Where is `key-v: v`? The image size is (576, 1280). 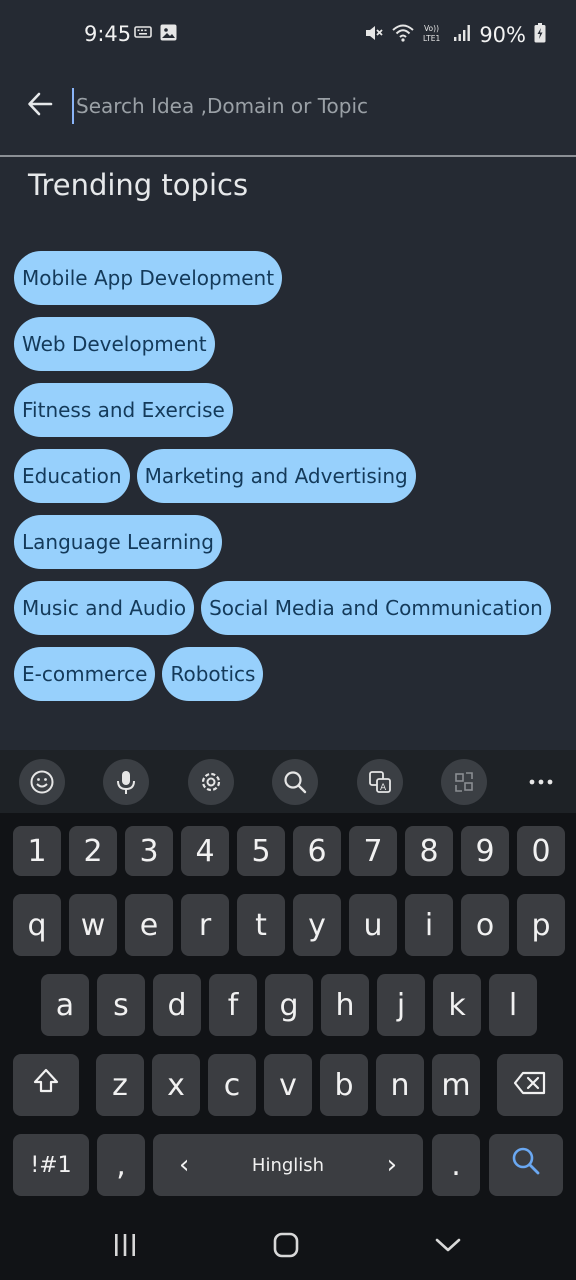
key-v: v is located at coordinates (288, 1085).